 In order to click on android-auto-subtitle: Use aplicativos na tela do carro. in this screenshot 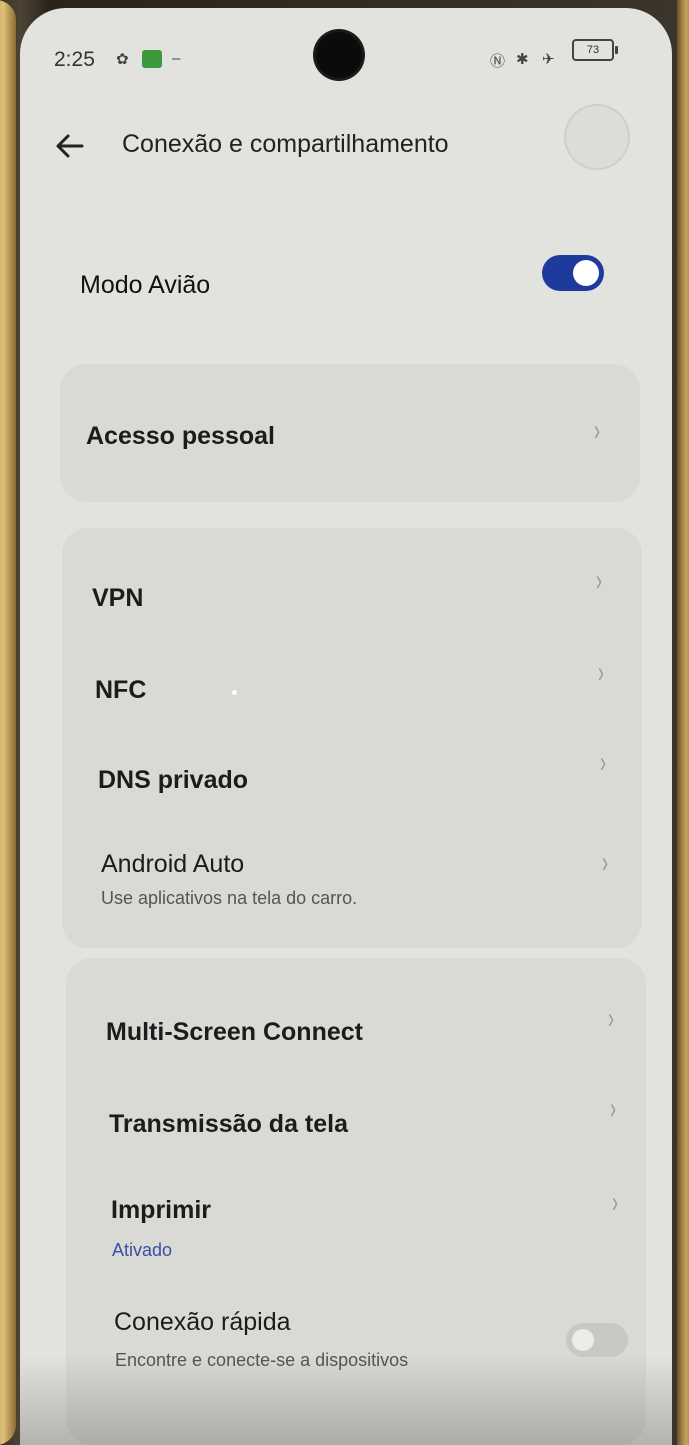, I will do `click(229, 898)`.